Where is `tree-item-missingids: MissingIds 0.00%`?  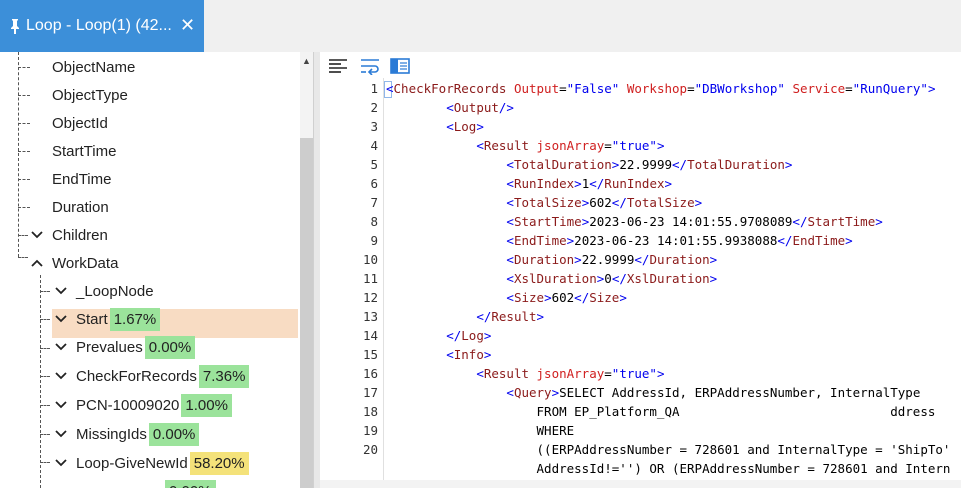
tree-item-missingids: MissingIds 0.00% is located at coordinates (127, 434).